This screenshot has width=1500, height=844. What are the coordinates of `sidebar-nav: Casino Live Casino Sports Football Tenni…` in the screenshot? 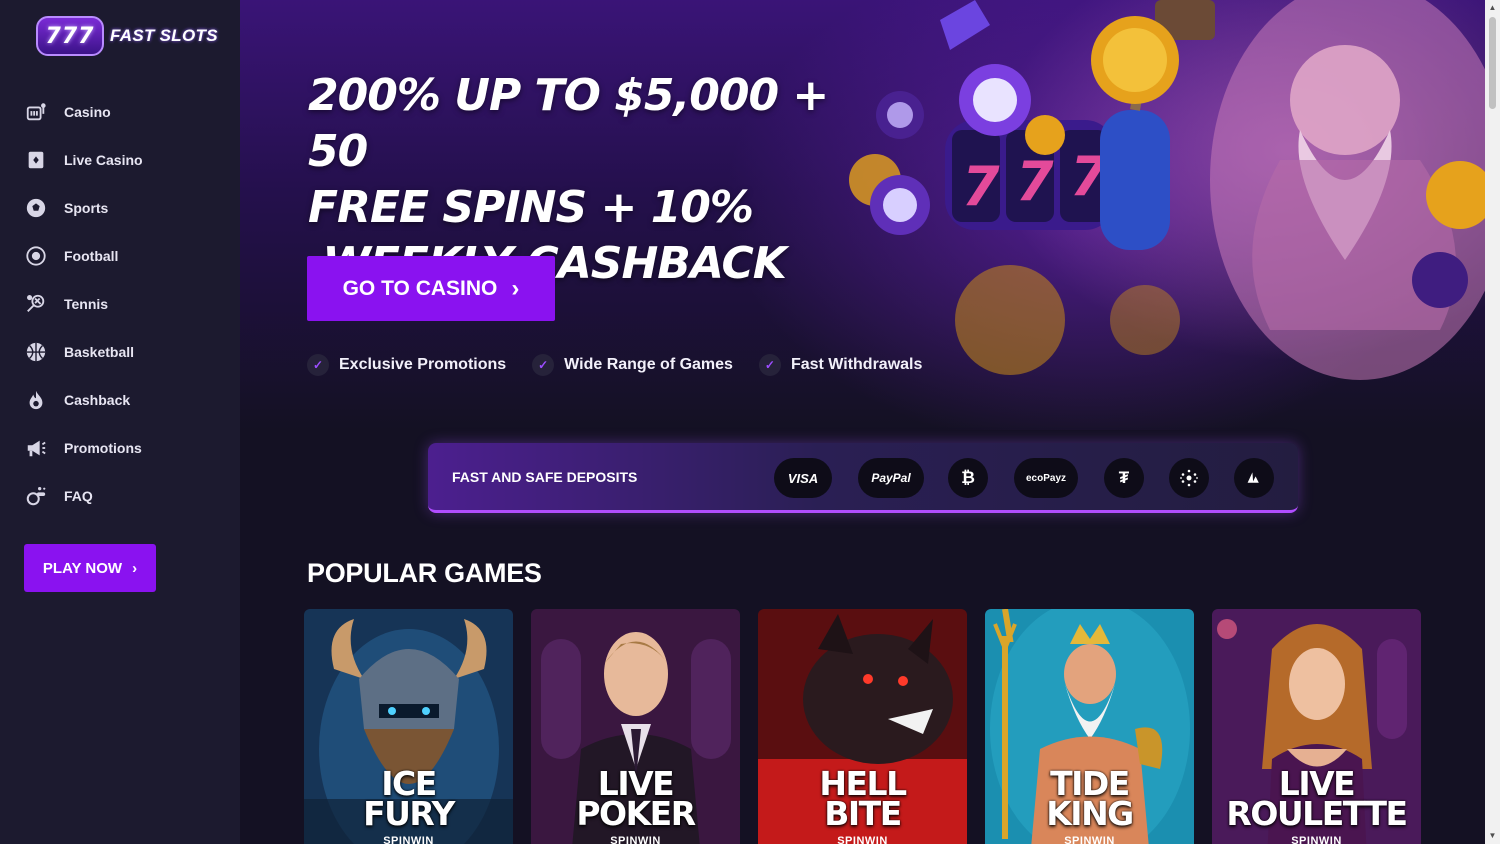 It's located at (120, 304).